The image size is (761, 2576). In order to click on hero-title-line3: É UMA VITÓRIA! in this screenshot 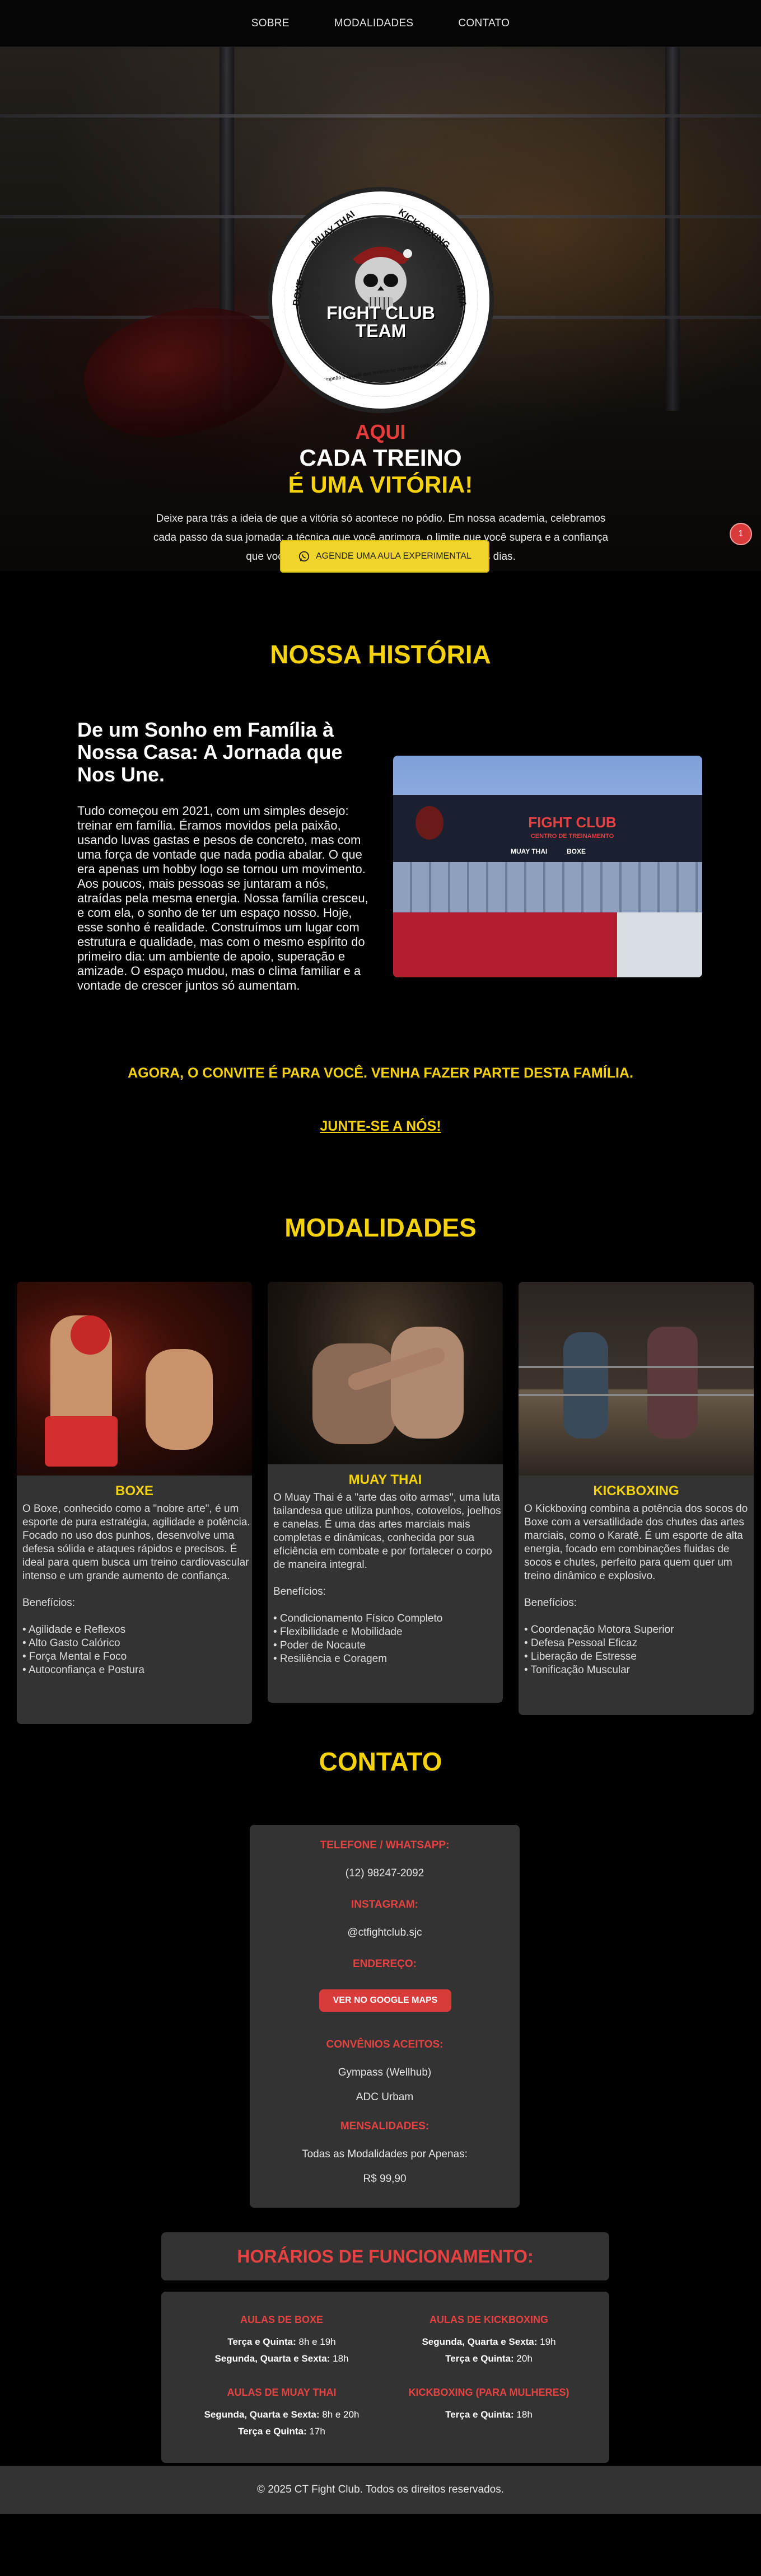, I will do `click(381, 484)`.